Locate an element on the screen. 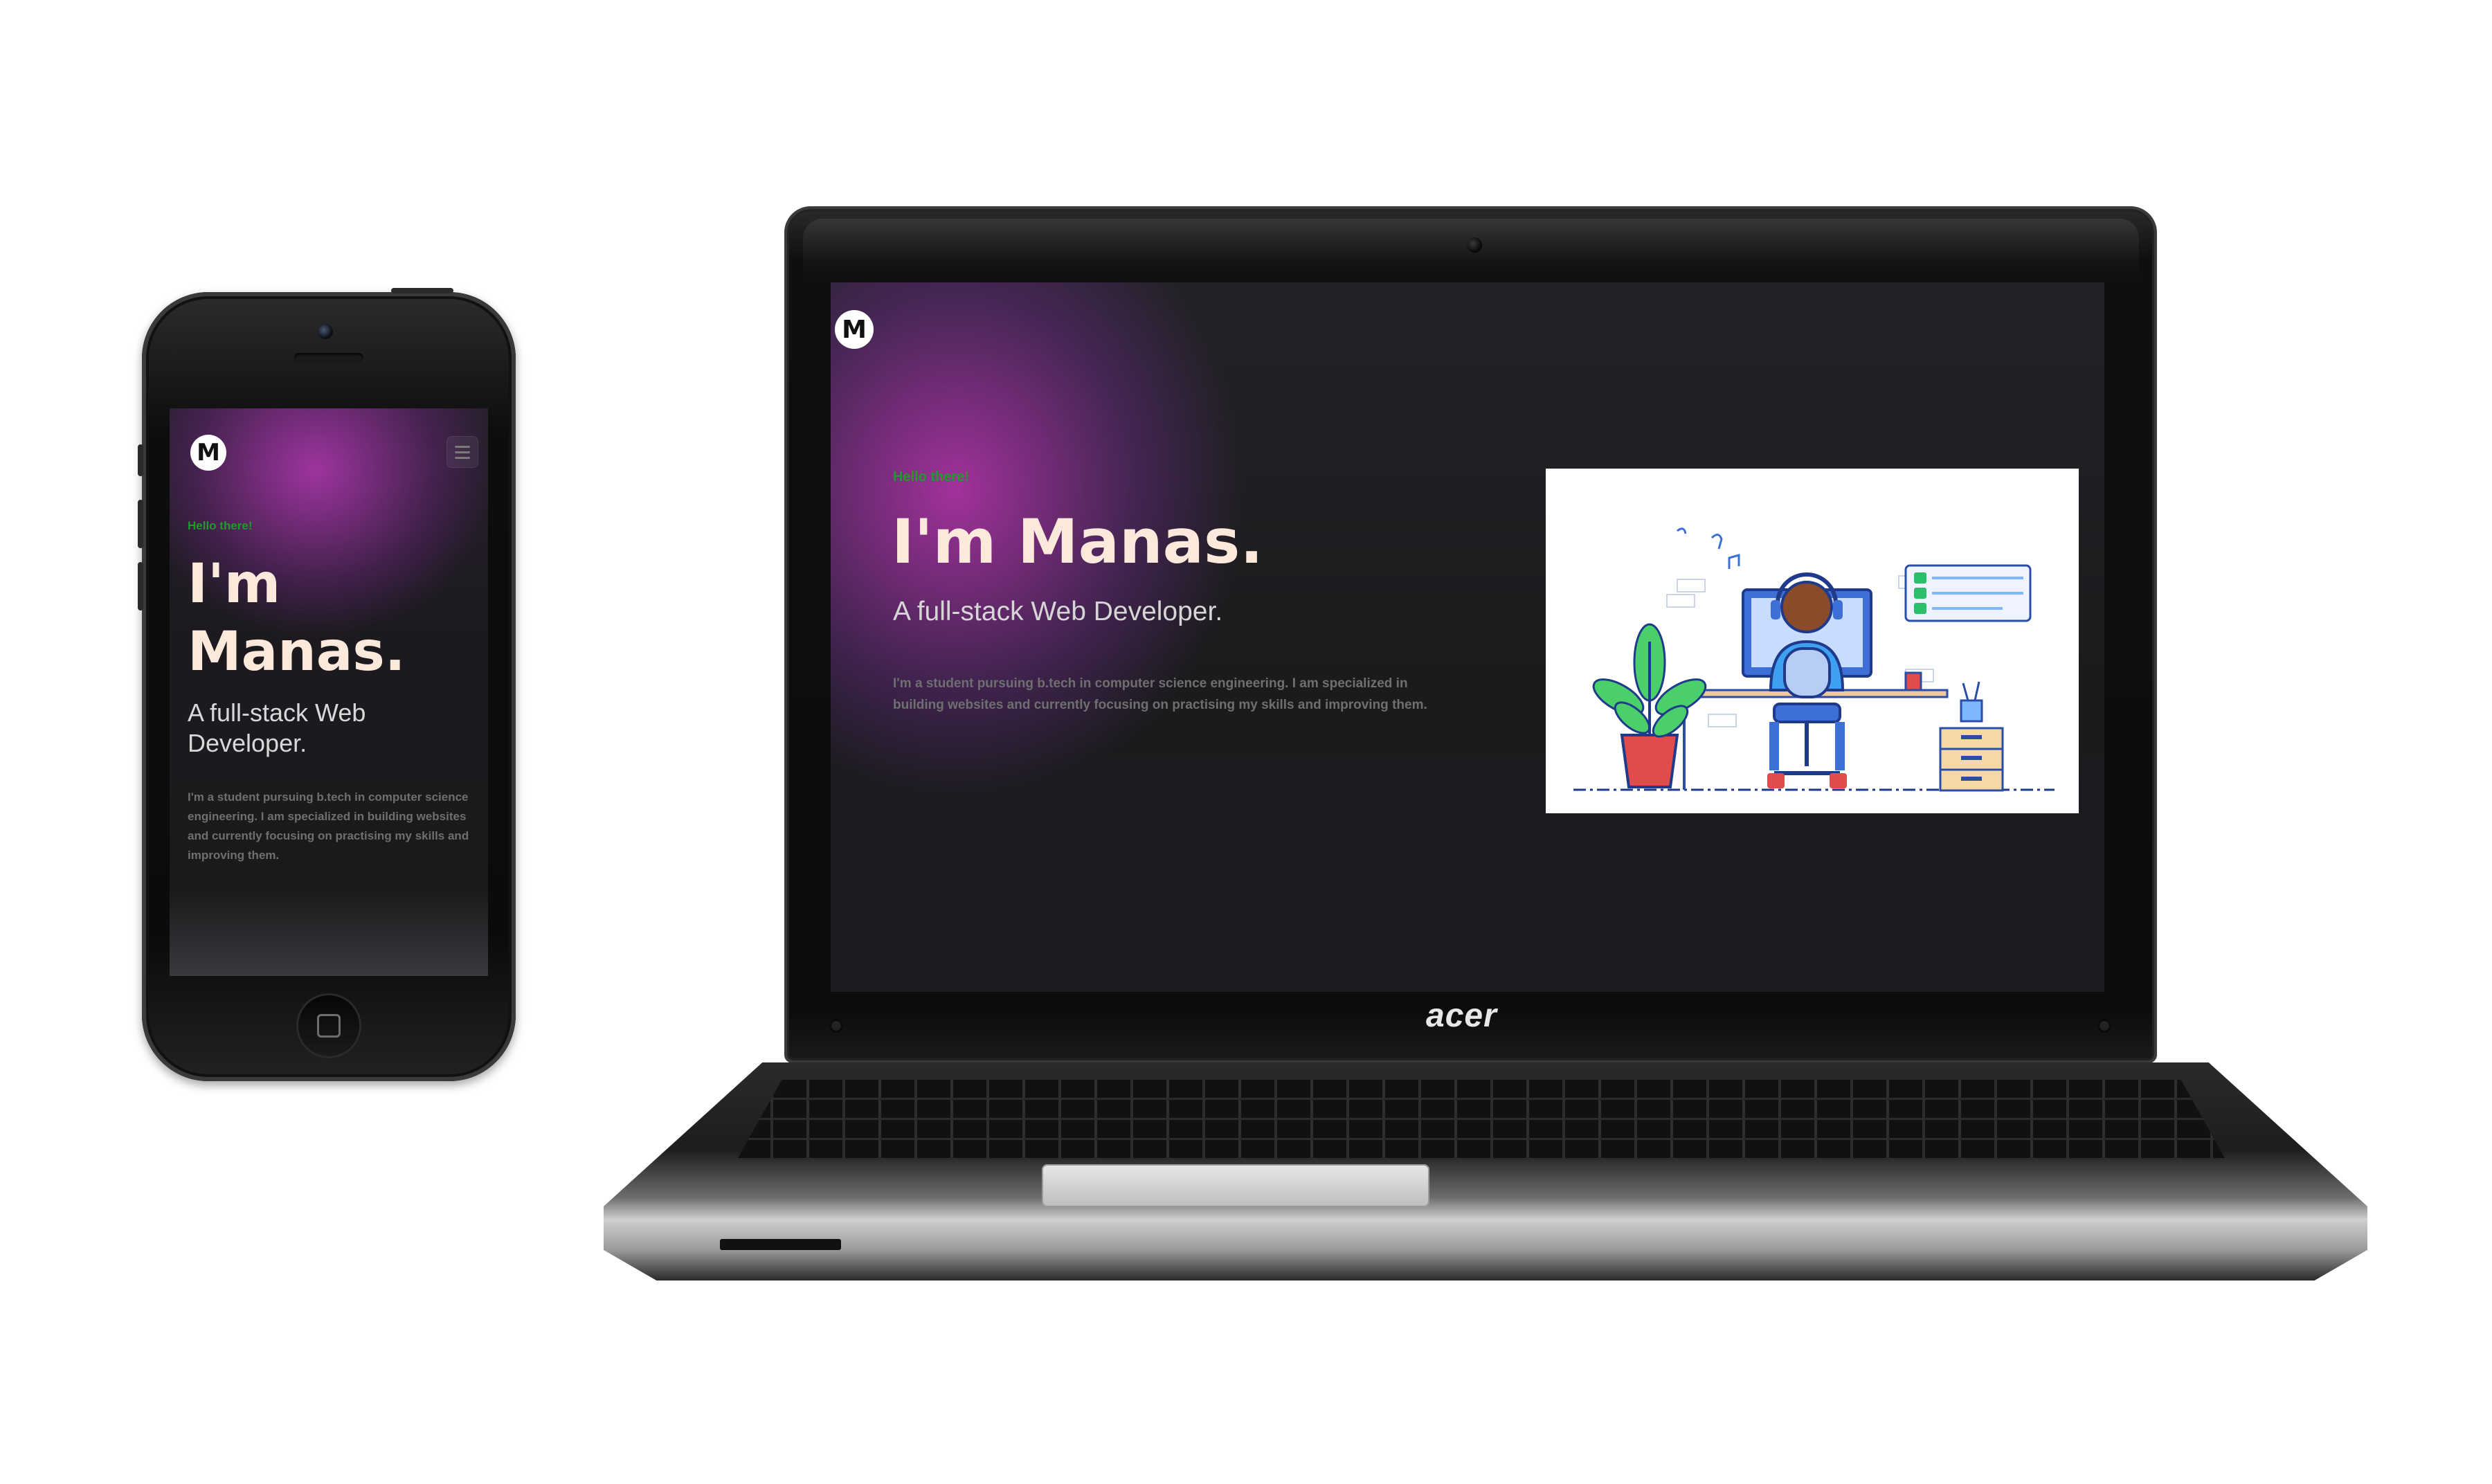  home-square-icon is located at coordinates (329, 1026).